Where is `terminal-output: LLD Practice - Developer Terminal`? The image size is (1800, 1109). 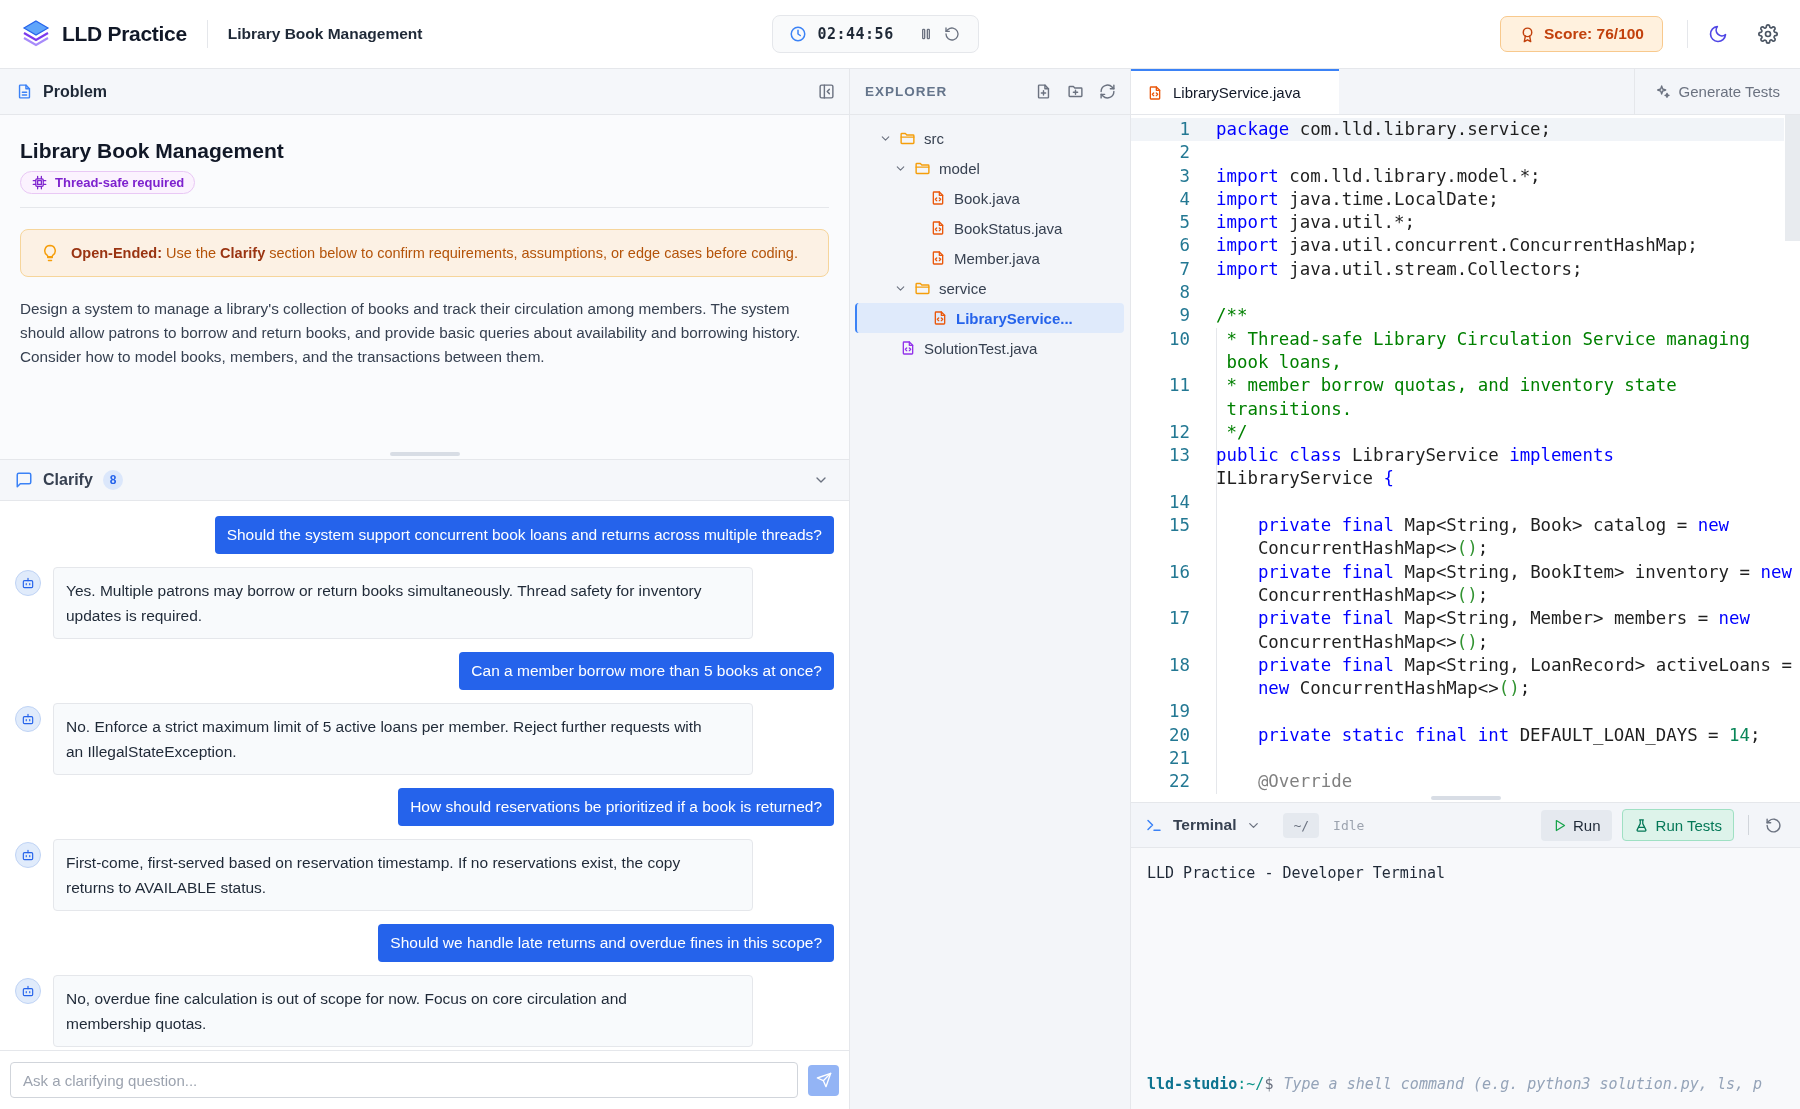 terminal-output: LLD Practice - Developer Terminal is located at coordinates (1296, 873).